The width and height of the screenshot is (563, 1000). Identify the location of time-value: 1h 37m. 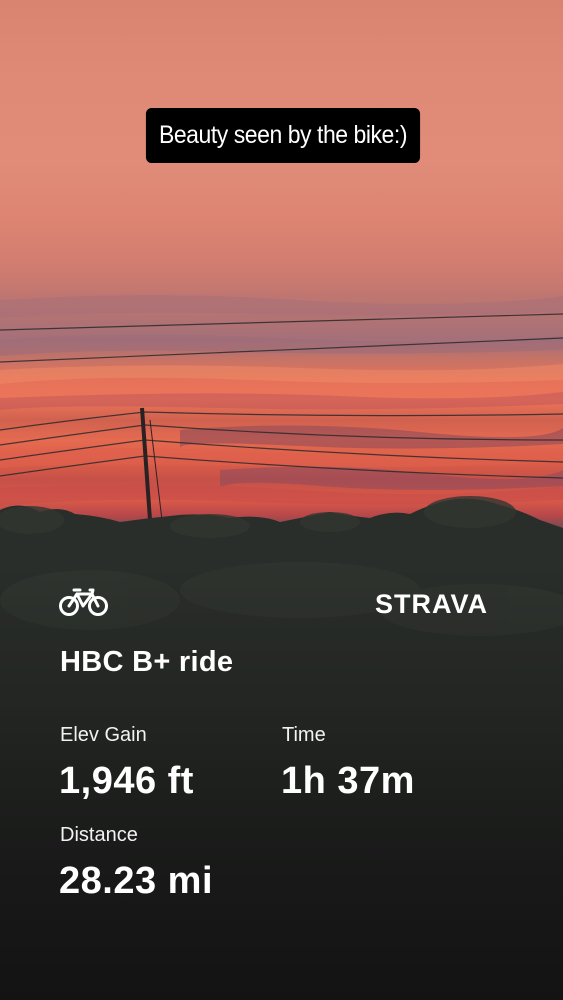
(348, 781).